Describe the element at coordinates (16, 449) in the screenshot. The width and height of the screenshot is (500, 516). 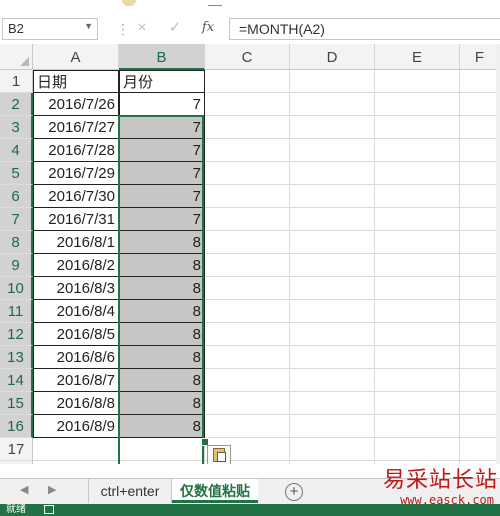
I see `row-header-17: 17` at that location.